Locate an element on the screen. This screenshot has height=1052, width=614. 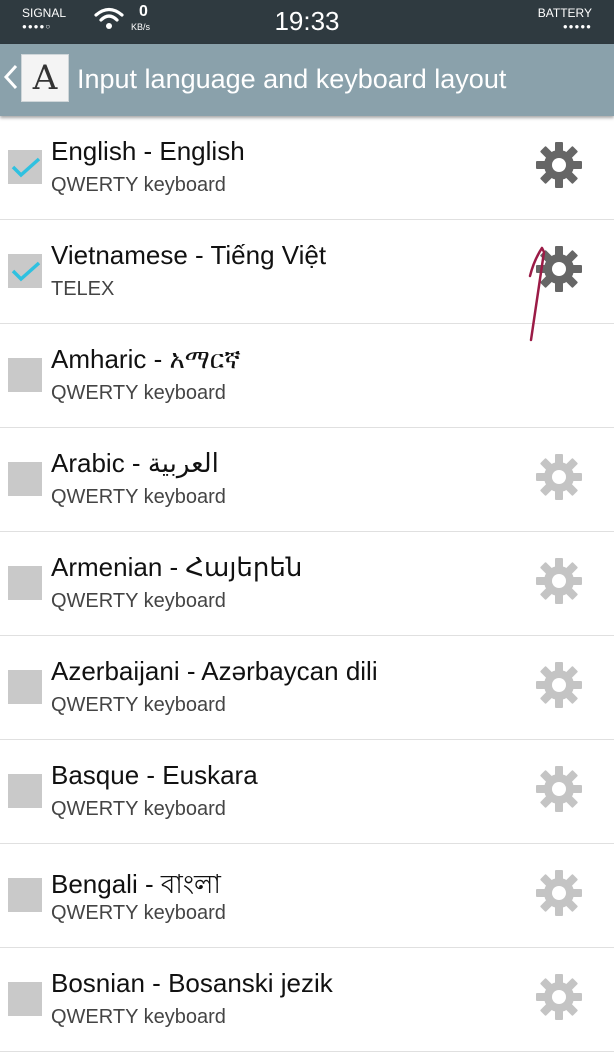
battery-label: BATTERY is located at coordinates (564, 13).